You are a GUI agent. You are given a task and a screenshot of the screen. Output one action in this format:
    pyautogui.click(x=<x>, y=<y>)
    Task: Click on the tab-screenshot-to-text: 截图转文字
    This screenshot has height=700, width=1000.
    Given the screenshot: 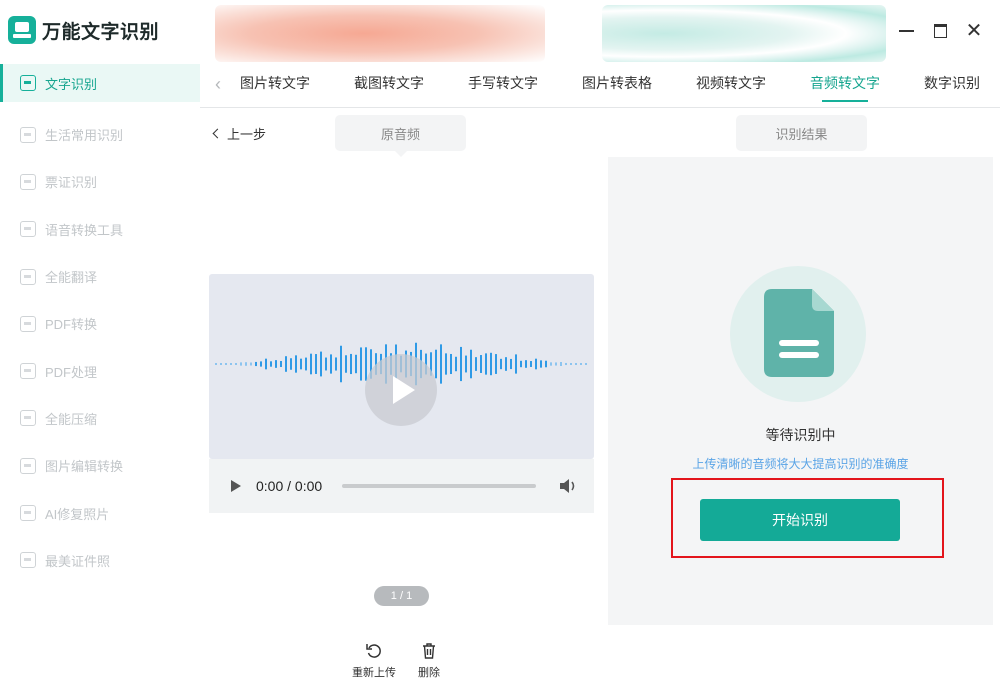 What is the action you would take?
    pyautogui.click(x=389, y=83)
    